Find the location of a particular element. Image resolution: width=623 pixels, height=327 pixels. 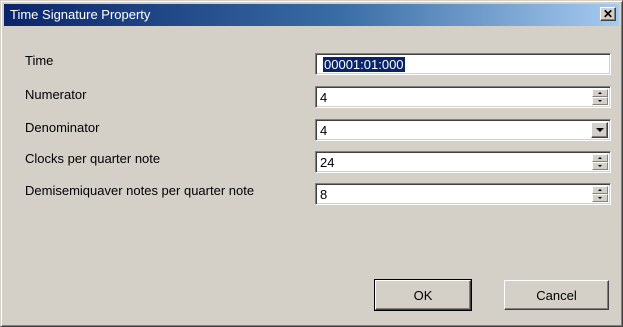

close-icon: ✕ is located at coordinates (608, 14).